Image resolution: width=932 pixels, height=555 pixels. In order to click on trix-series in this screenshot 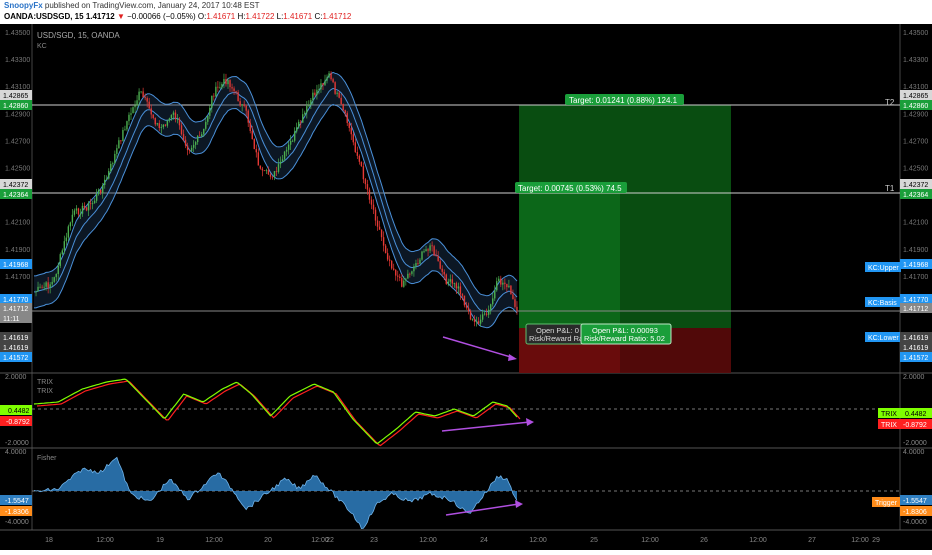, I will do `click(277, 412)`.